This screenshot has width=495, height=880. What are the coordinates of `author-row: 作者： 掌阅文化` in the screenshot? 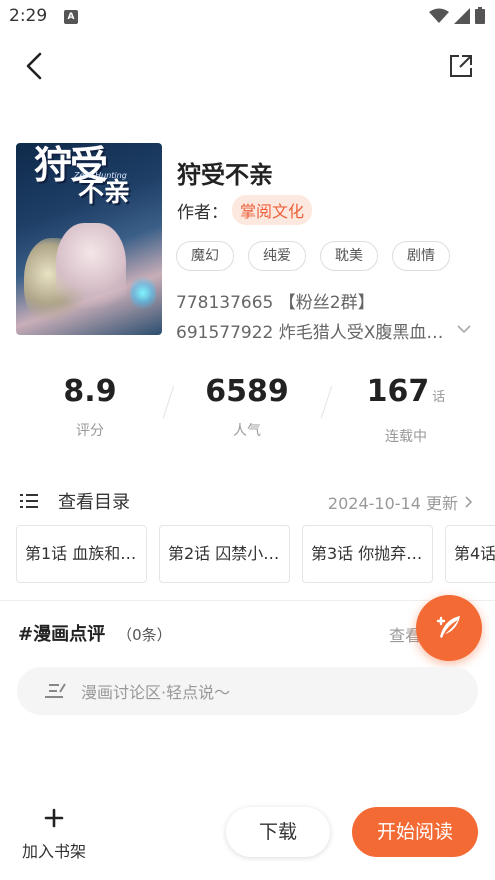 It's located at (245, 210).